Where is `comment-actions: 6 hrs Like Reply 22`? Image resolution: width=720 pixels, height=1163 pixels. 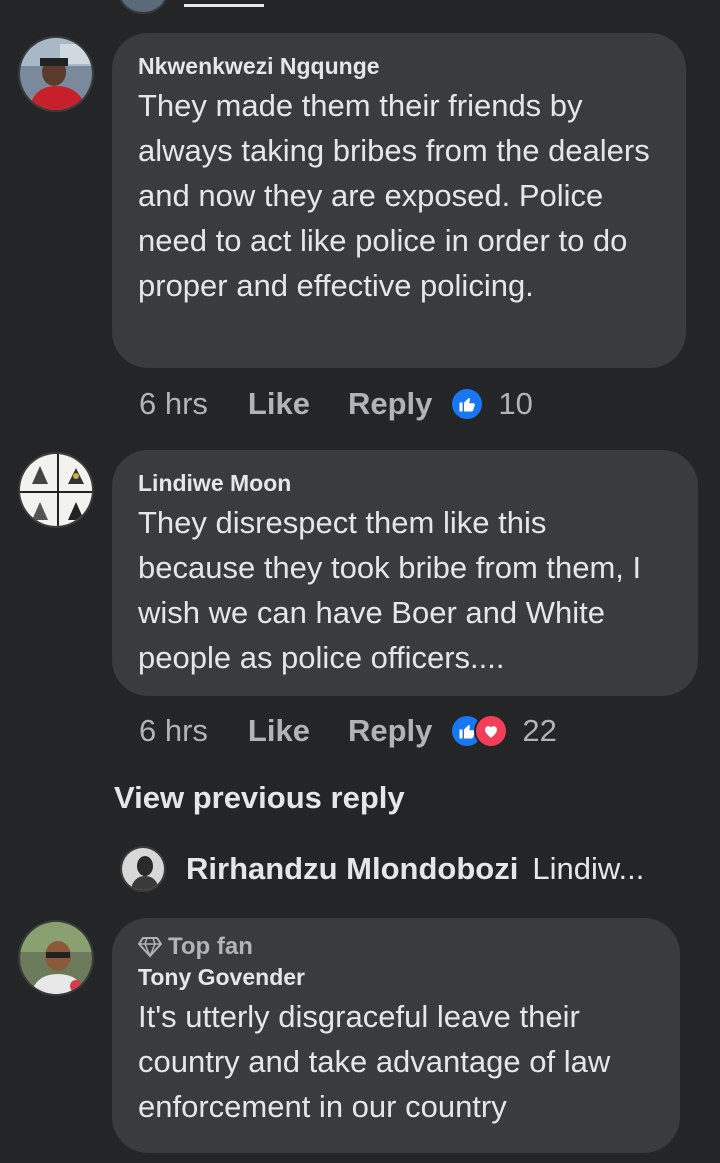
comment-actions: 6 hrs Like Reply 22 is located at coordinates (348, 731).